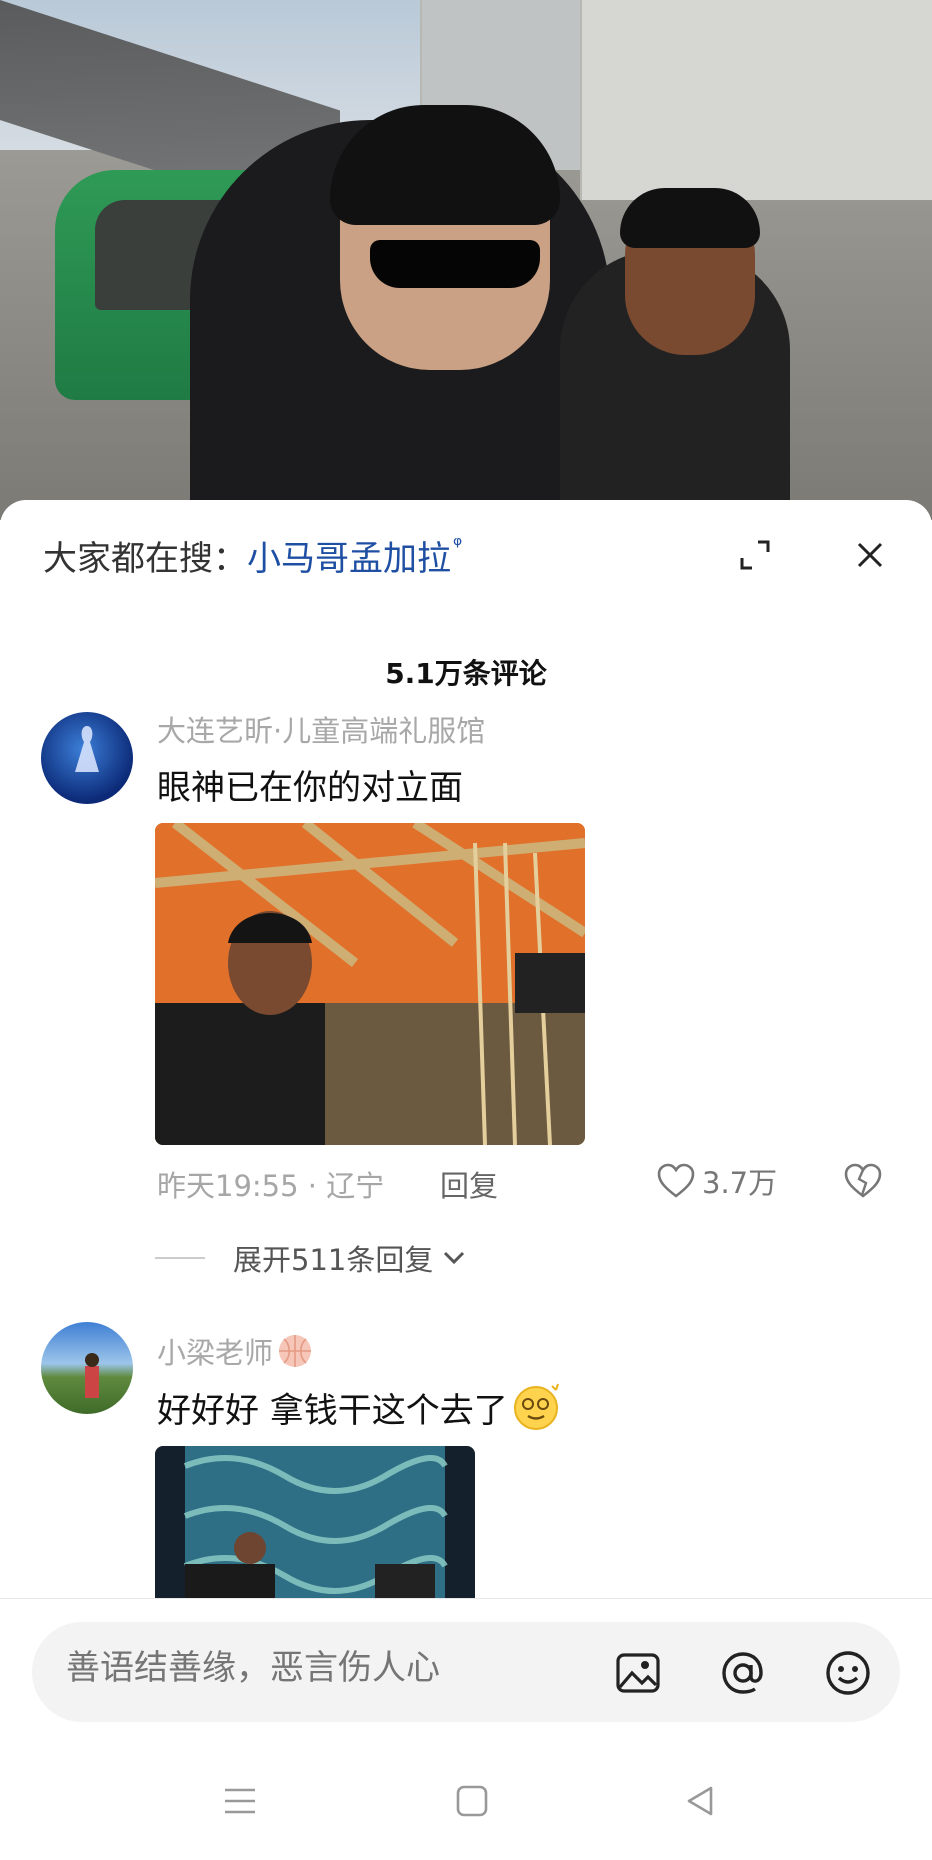  I want to click on dizzy-emoji-icon, so click(536, 1406).